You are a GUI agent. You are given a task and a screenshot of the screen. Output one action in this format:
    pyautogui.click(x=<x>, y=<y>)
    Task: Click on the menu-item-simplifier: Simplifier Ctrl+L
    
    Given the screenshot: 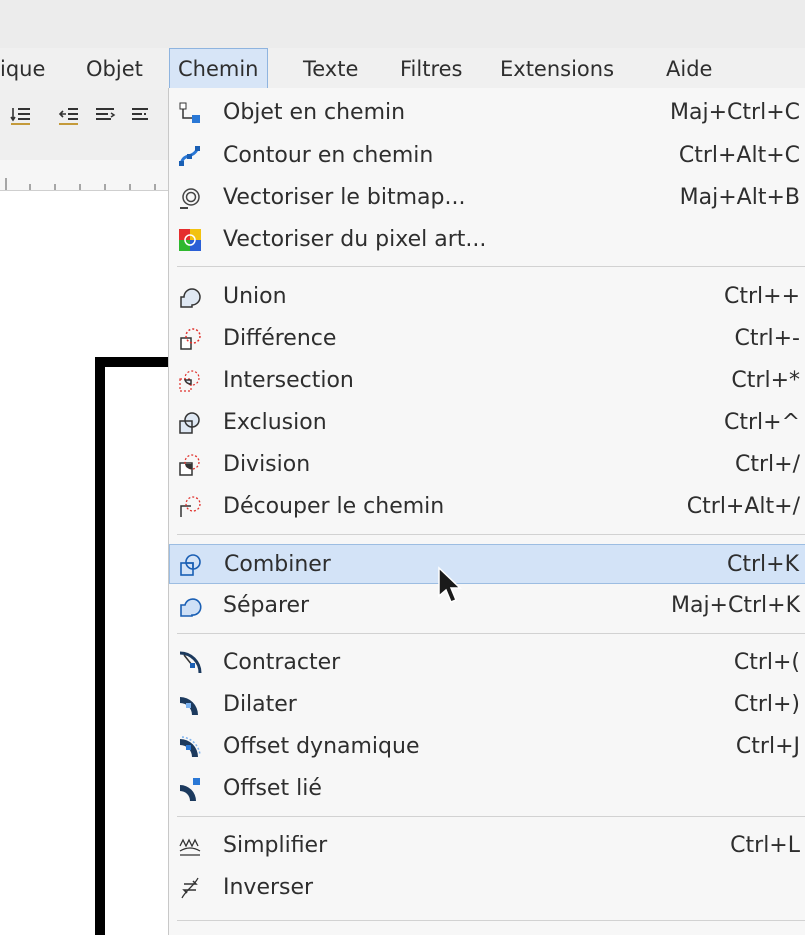 What is the action you would take?
    pyautogui.click(x=487, y=846)
    